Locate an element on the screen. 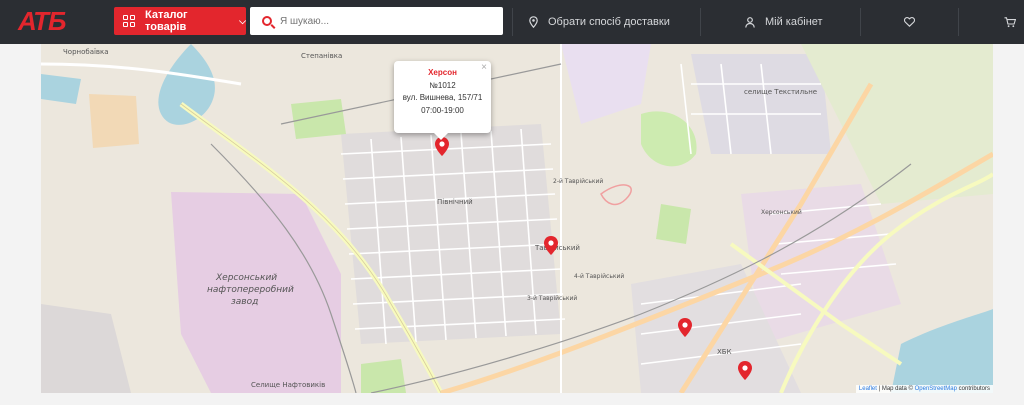  catalog-button: Каталог товарів ⌵ is located at coordinates (180, 21).